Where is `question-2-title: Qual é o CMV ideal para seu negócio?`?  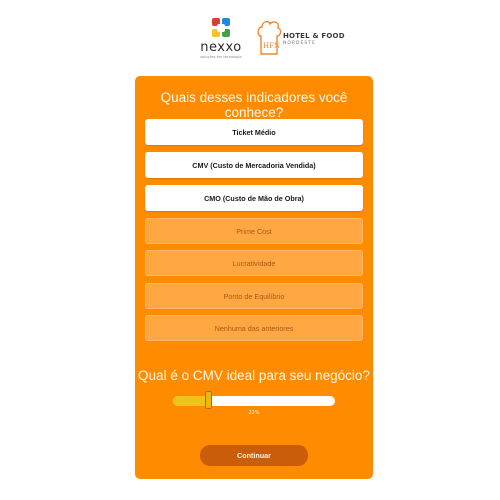
question-2-title: Qual é o CMV ideal para seu negócio? is located at coordinates (254, 375).